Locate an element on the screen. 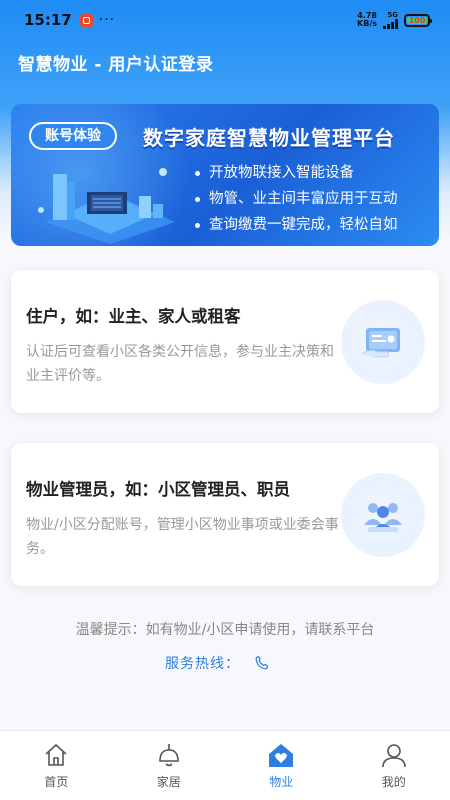  network-speed-unit: KB/s is located at coordinates (367, 23).